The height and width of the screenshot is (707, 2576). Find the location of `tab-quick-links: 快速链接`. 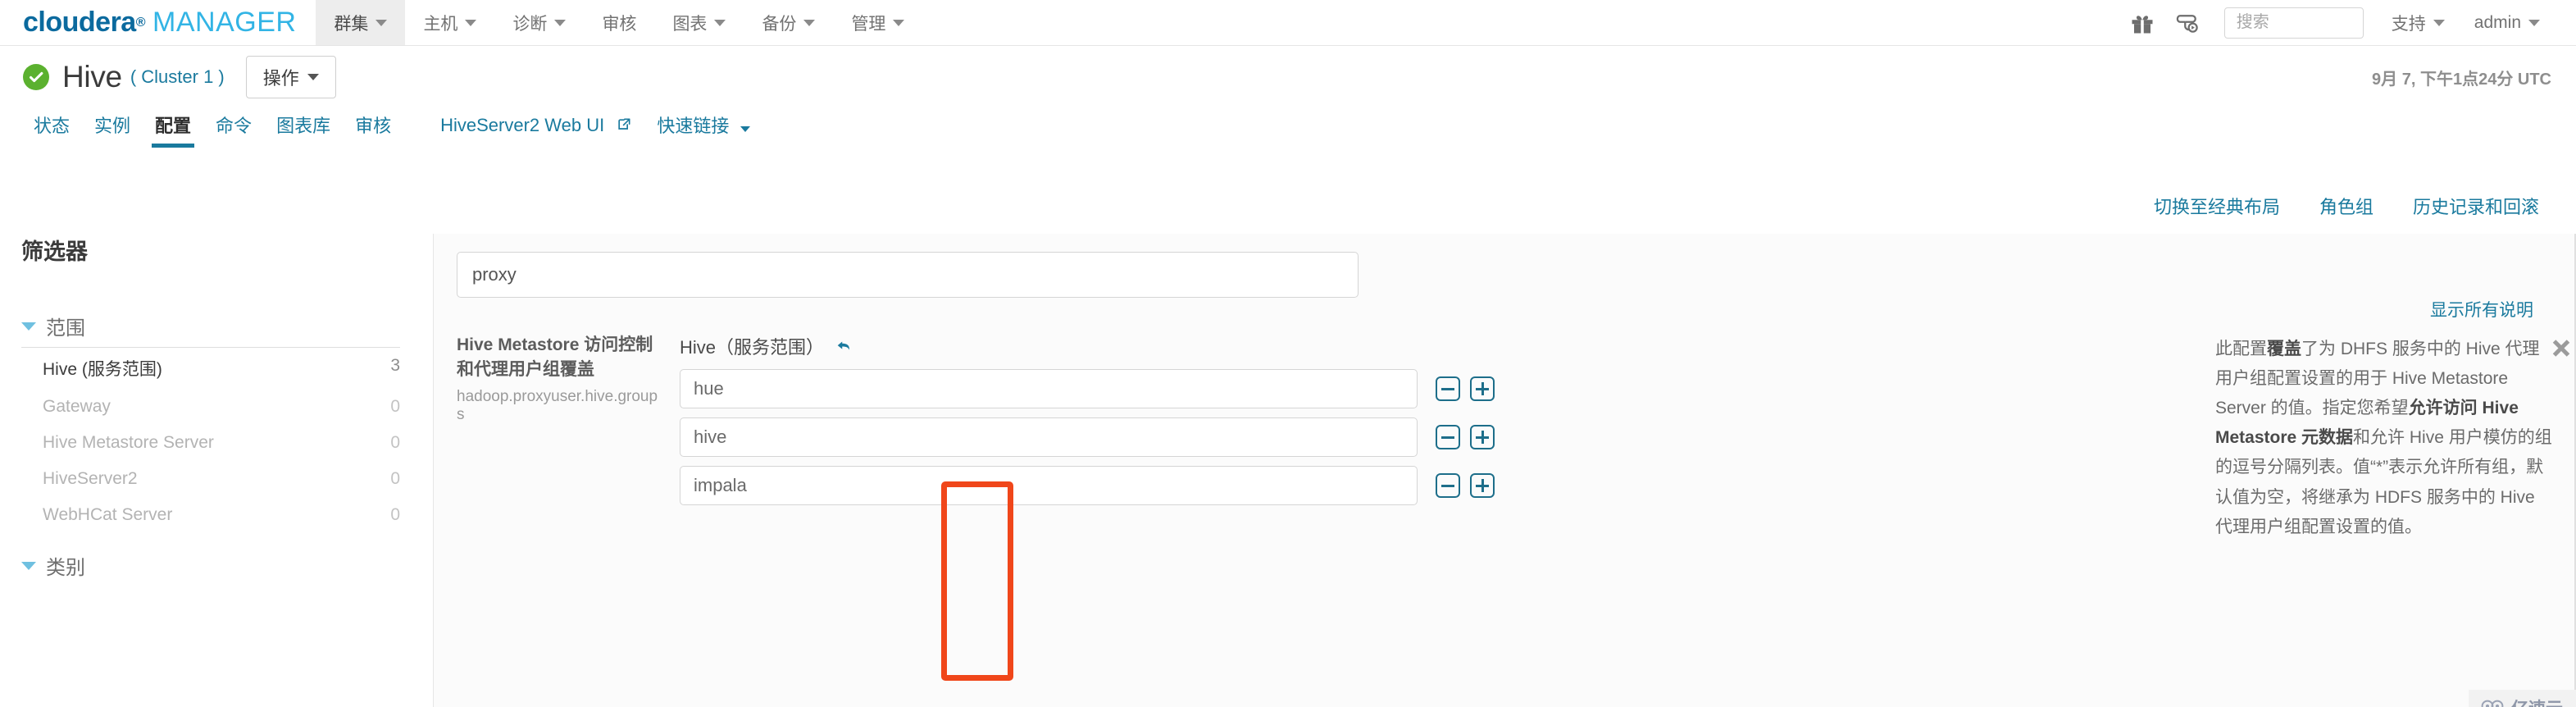

tab-quick-links: 快速链接 is located at coordinates (703, 130).